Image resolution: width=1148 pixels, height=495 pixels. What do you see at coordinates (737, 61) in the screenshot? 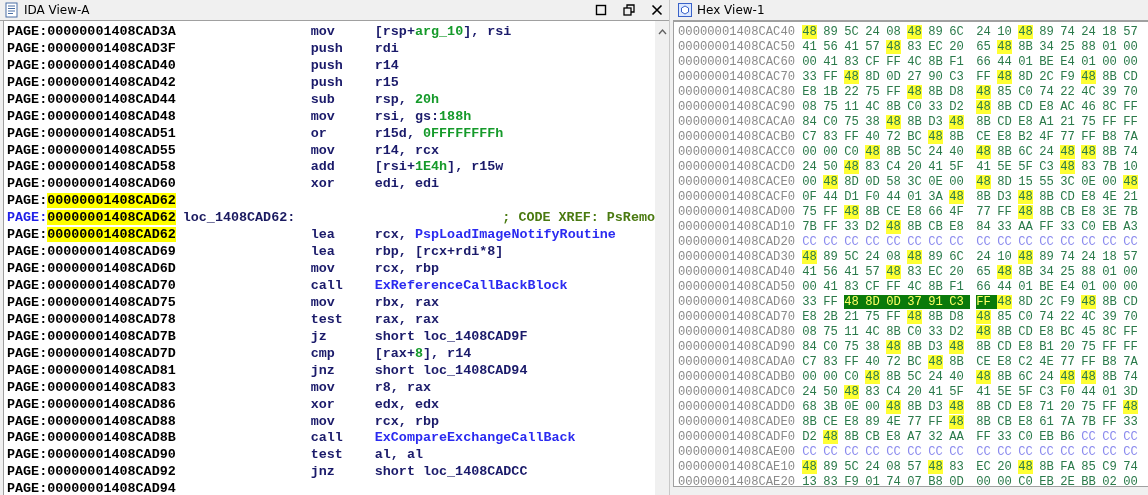
I see `hex-address: 00000001408CAC60` at bounding box center [737, 61].